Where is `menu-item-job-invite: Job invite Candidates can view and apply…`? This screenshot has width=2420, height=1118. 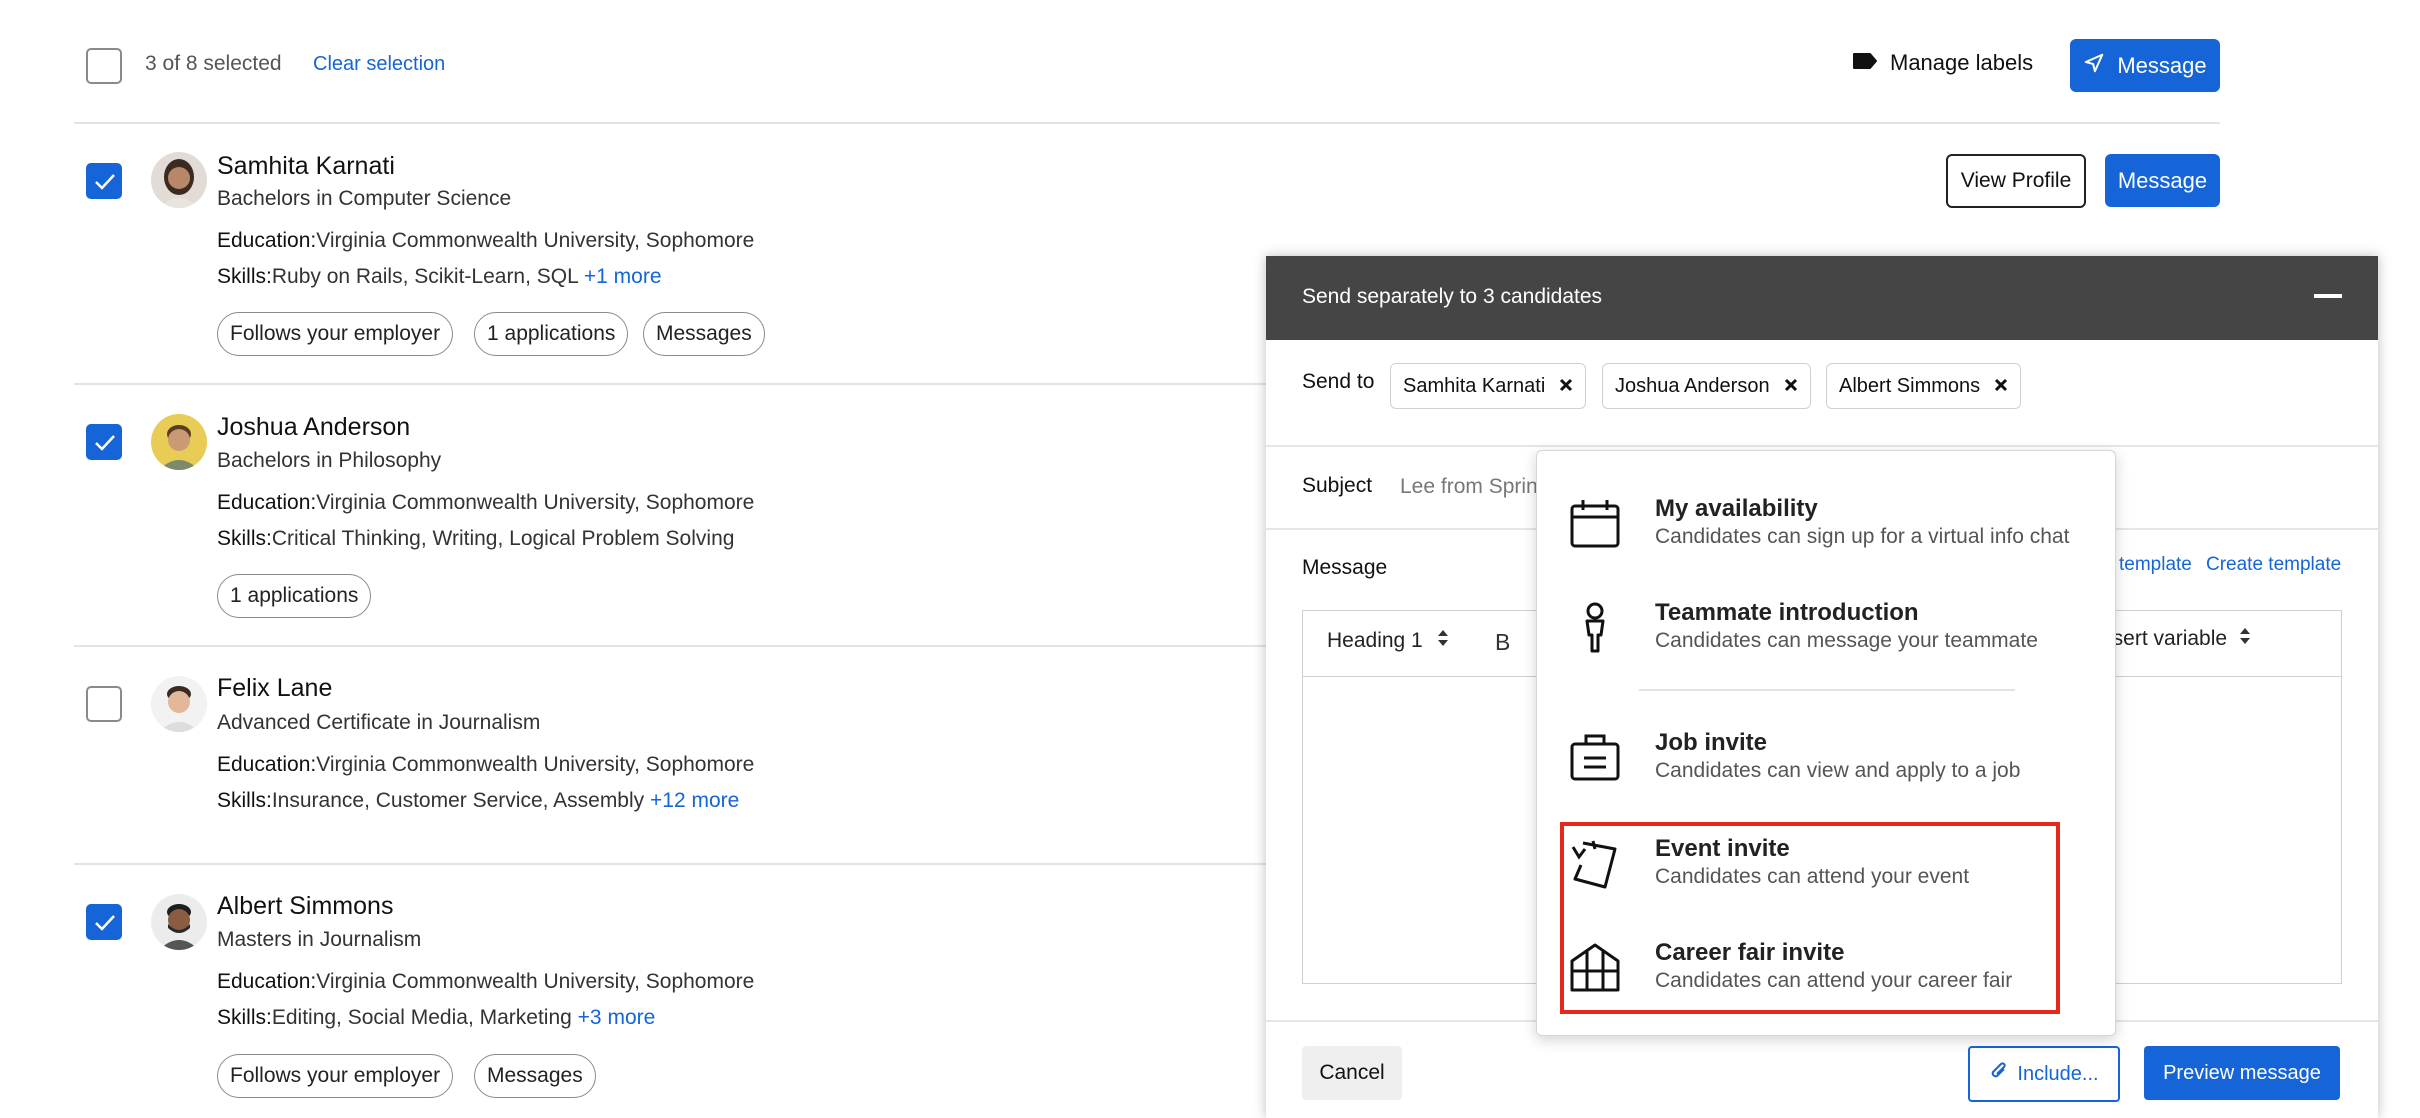 menu-item-job-invite: Job invite Candidates can view and apply… is located at coordinates (1826, 756).